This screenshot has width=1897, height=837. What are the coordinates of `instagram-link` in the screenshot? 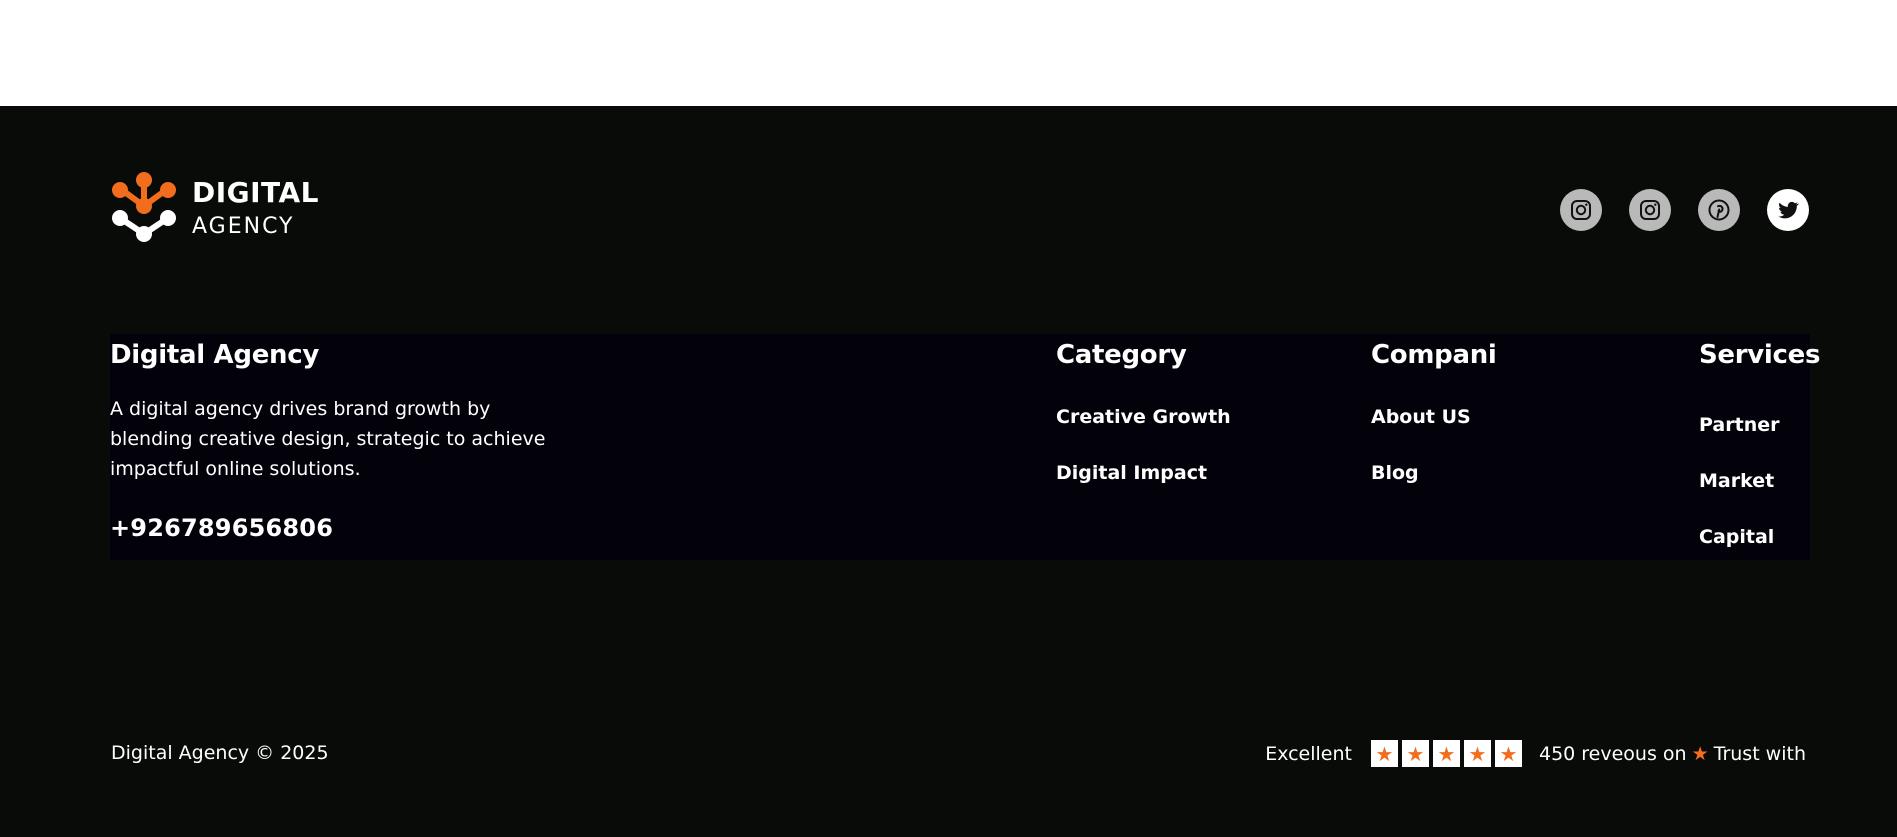 It's located at (1581, 210).